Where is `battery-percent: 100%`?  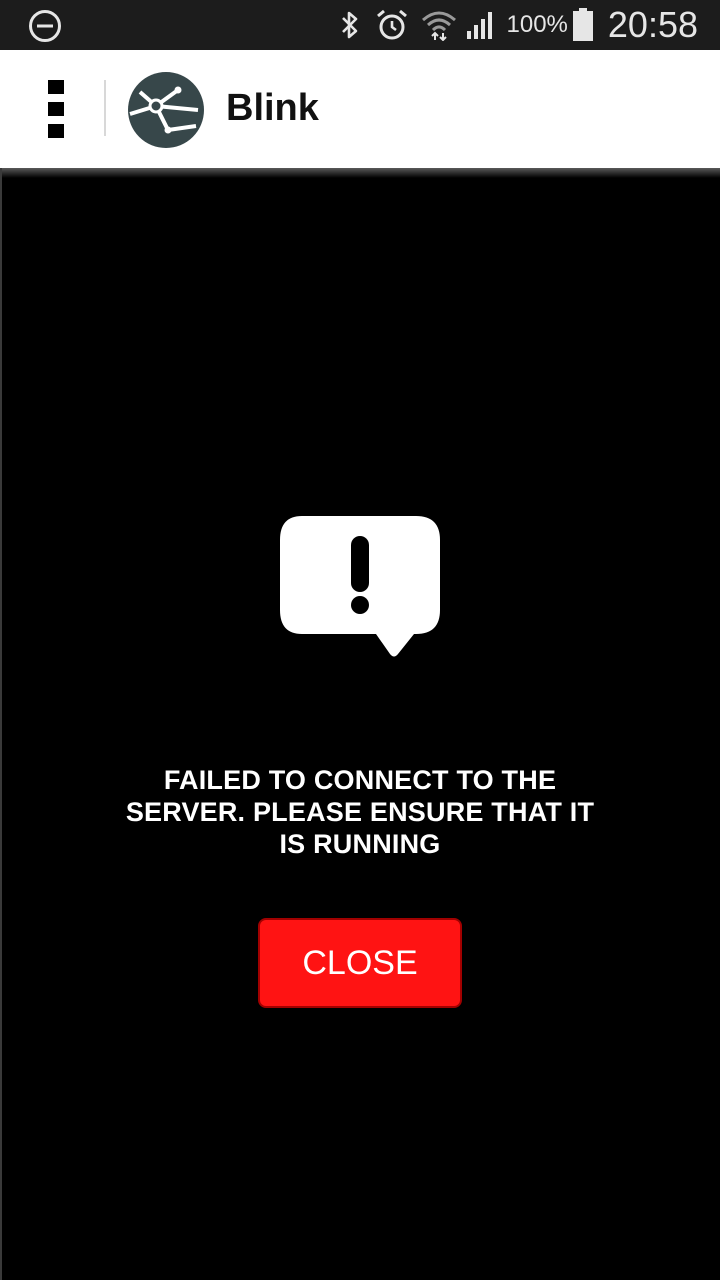 battery-percent: 100% is located at coordinates (537, 24).